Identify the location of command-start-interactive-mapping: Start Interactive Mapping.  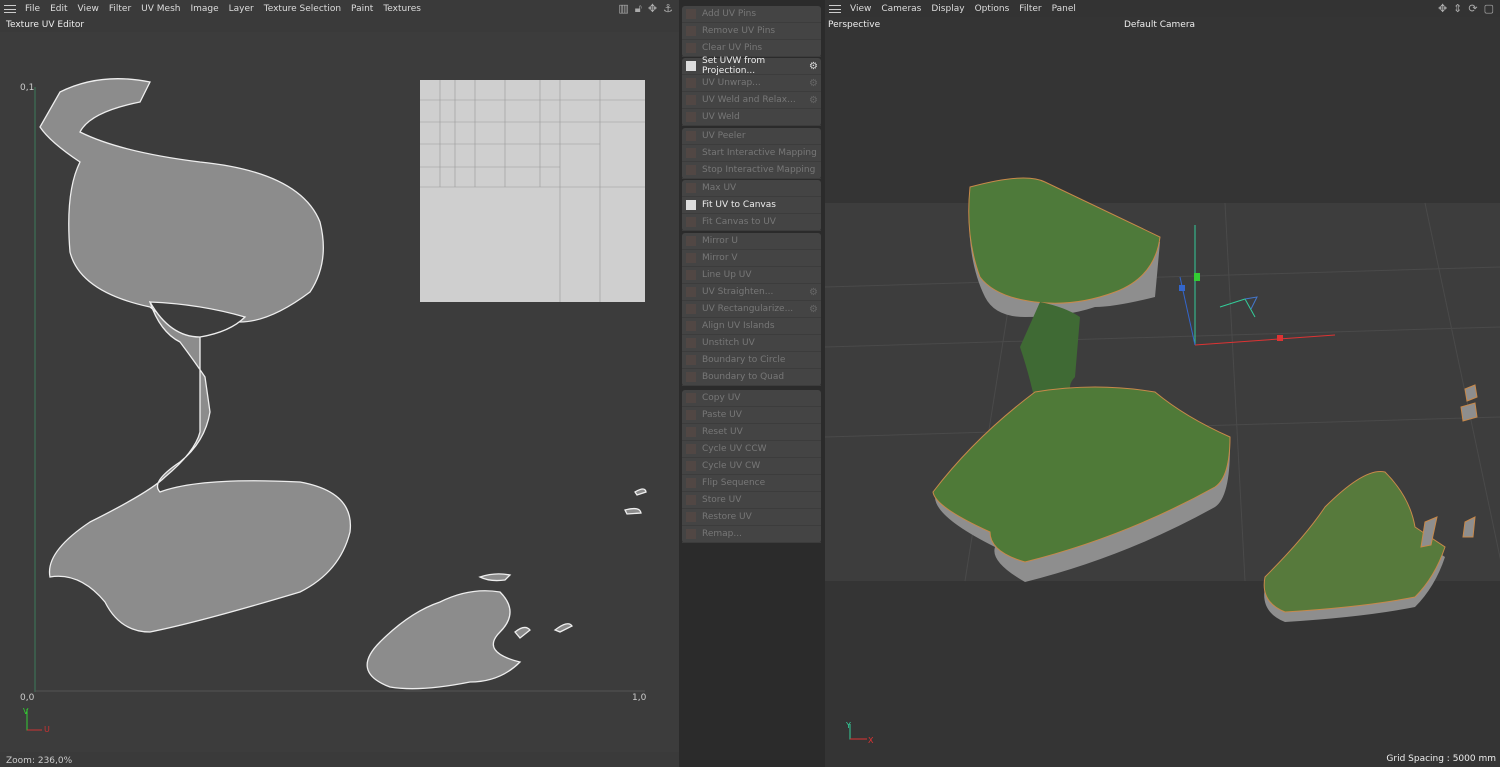
(751, 153).